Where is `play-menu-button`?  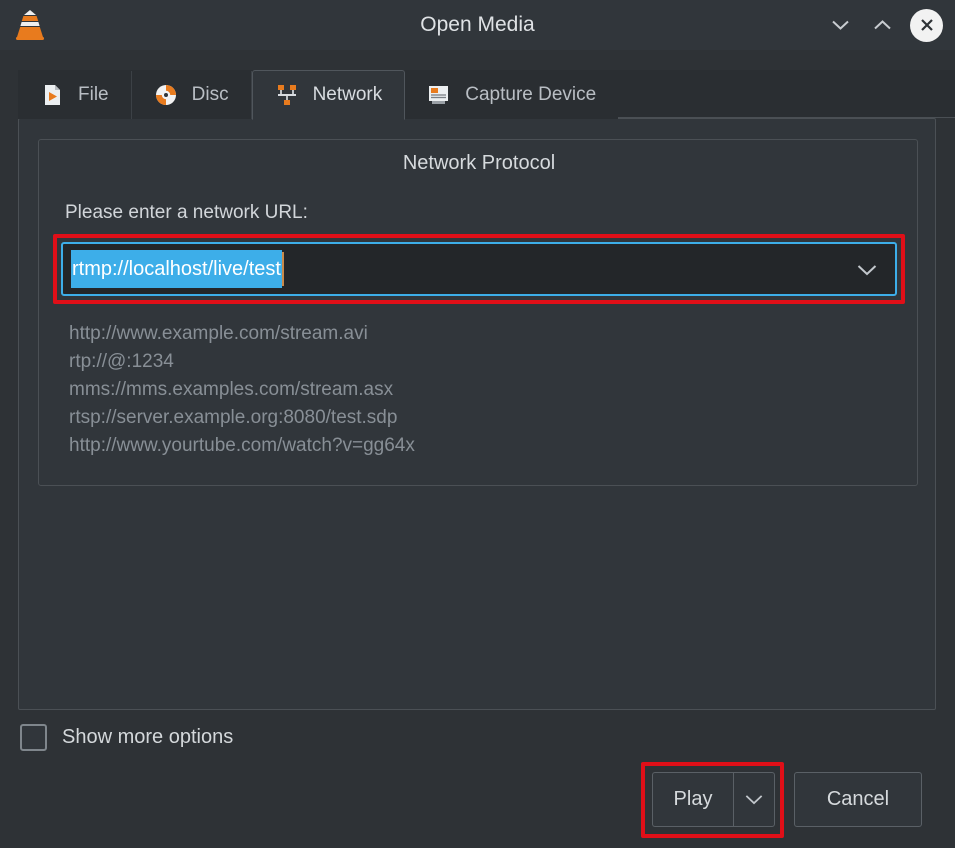
play-menu-button is located at coordinates (754, 799).